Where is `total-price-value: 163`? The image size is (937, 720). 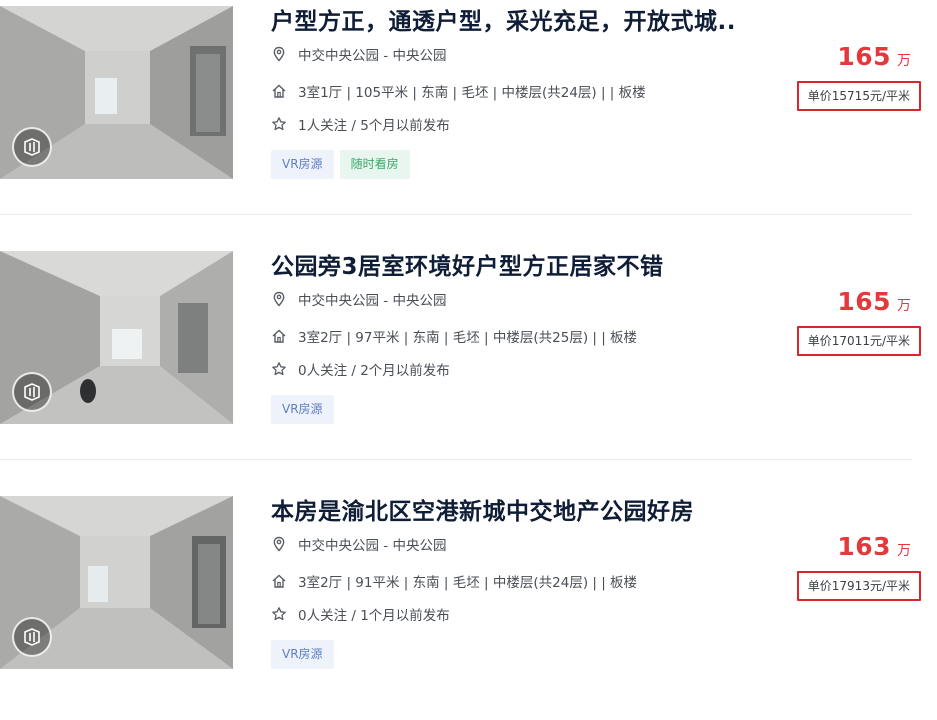
total-price-value: 163 is located at coordinates (864, 546).